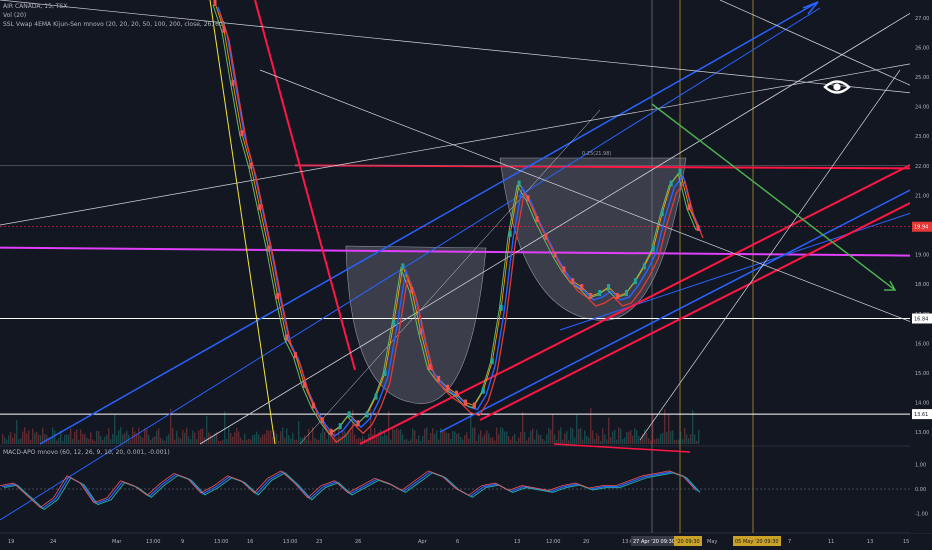 This screenshot has height=550, width=932. I want to click on volume-legend: Vol (20), so click(15, 15).